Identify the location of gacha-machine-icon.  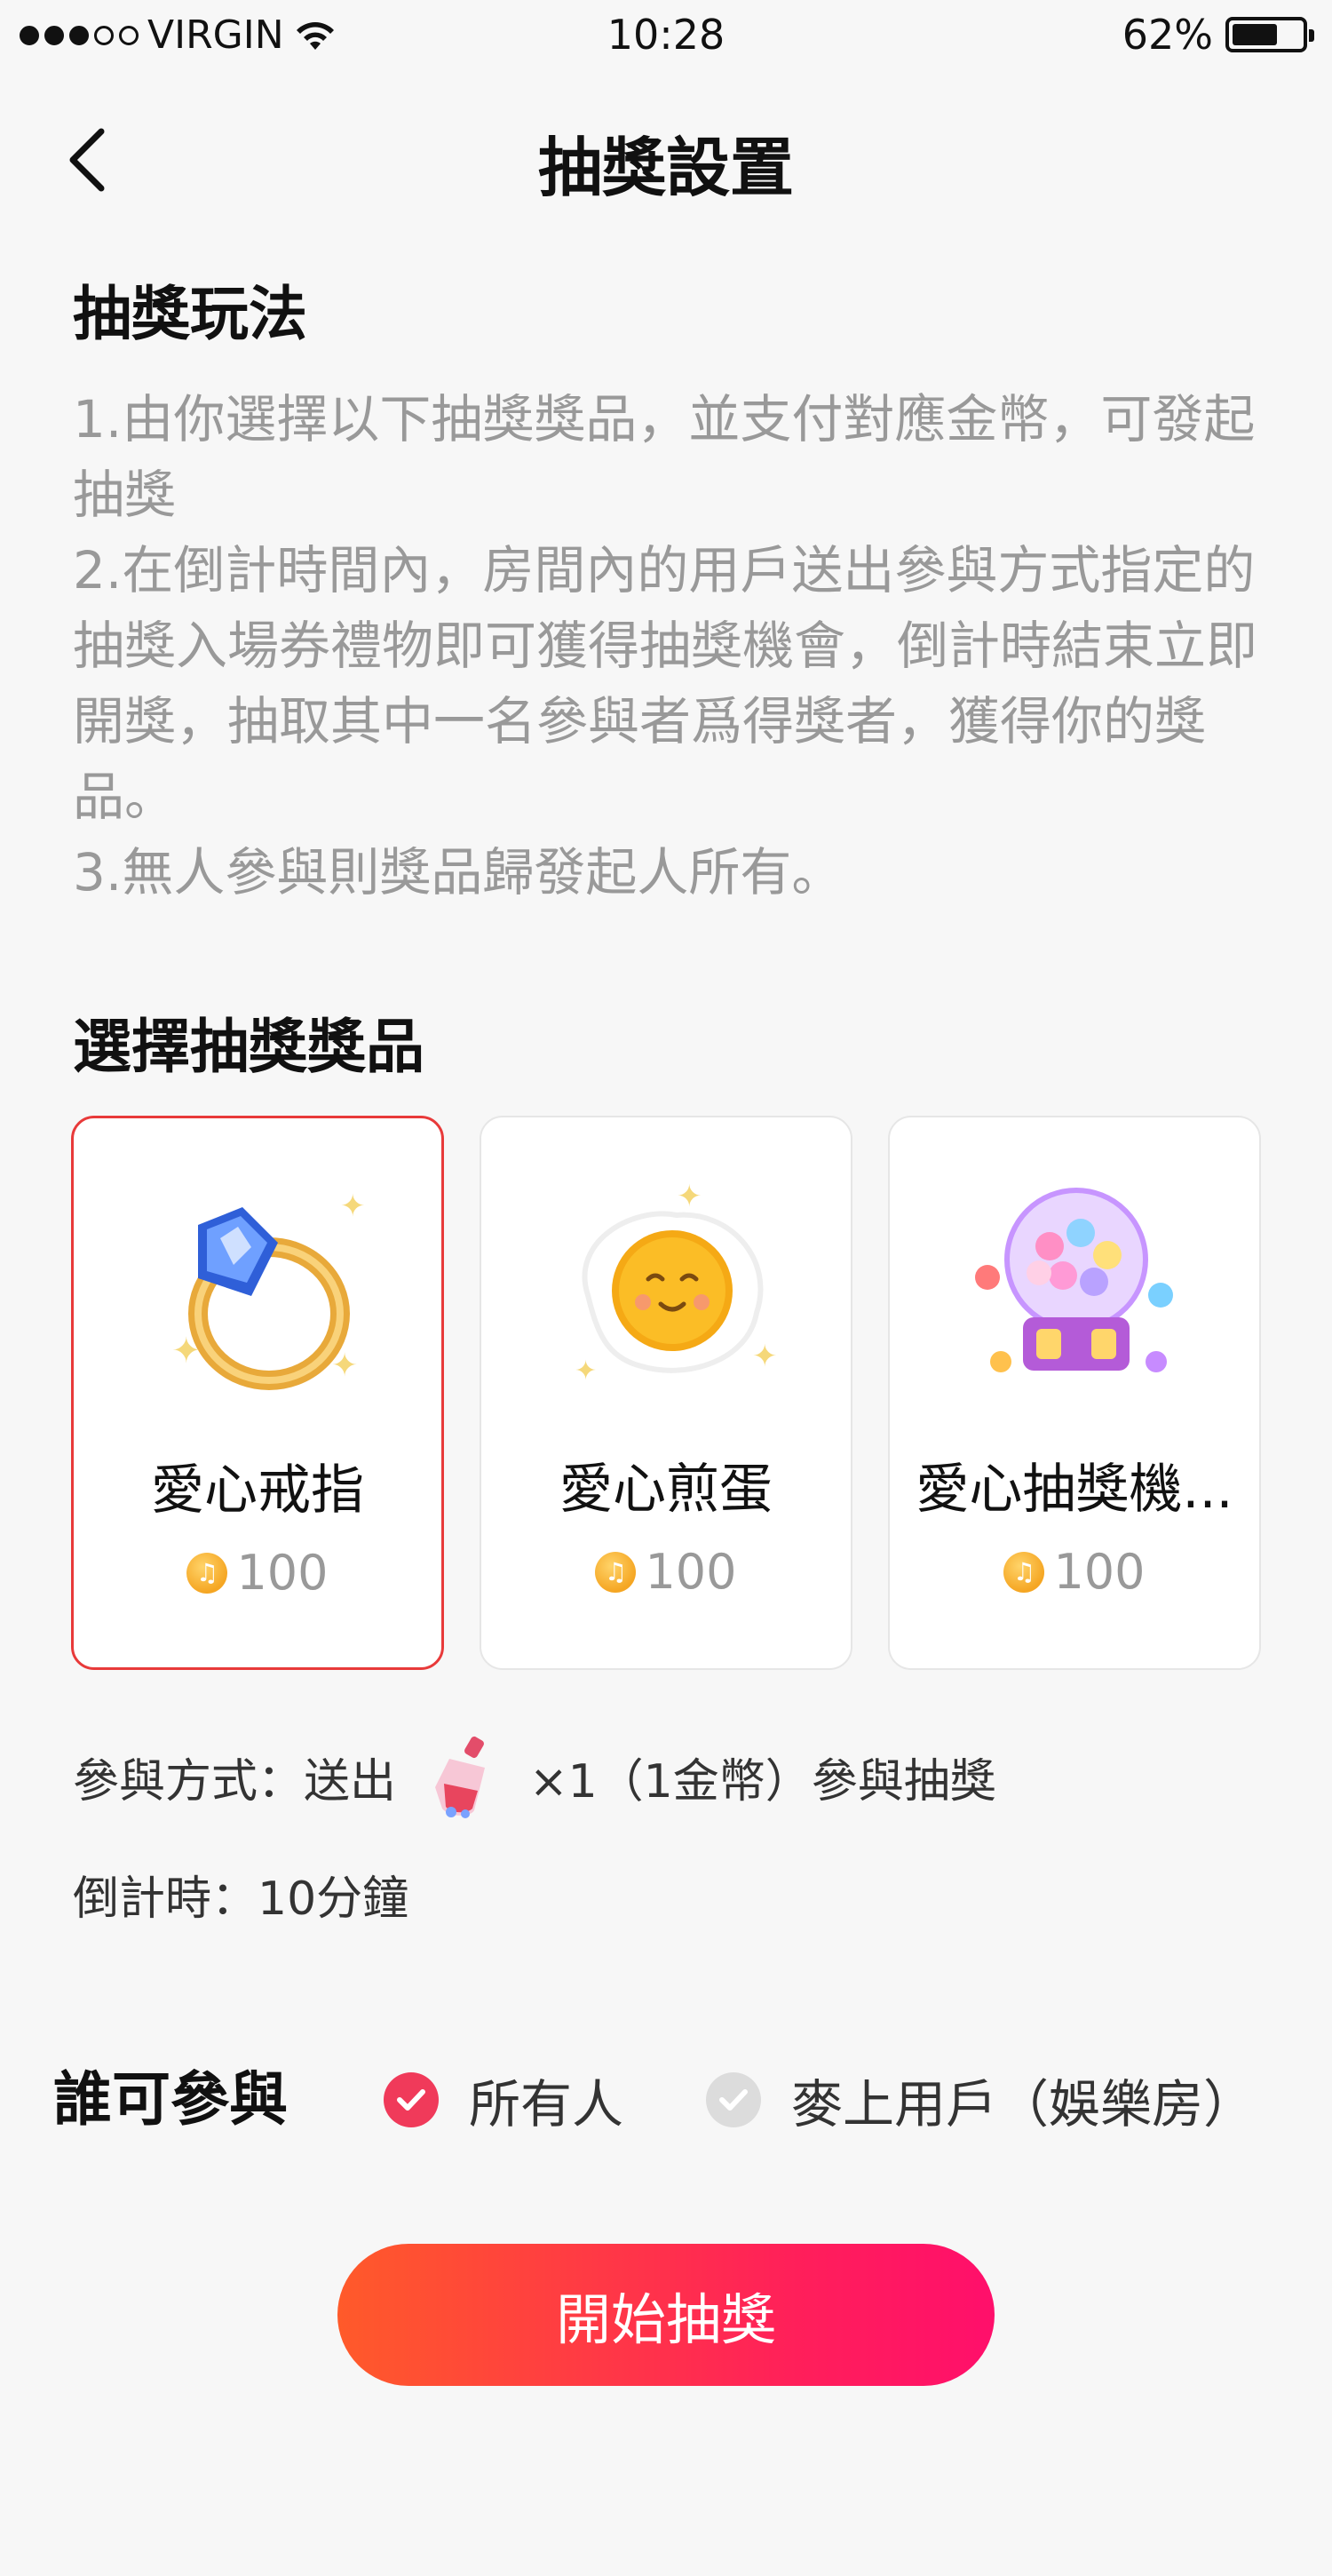
(1074, 1280).